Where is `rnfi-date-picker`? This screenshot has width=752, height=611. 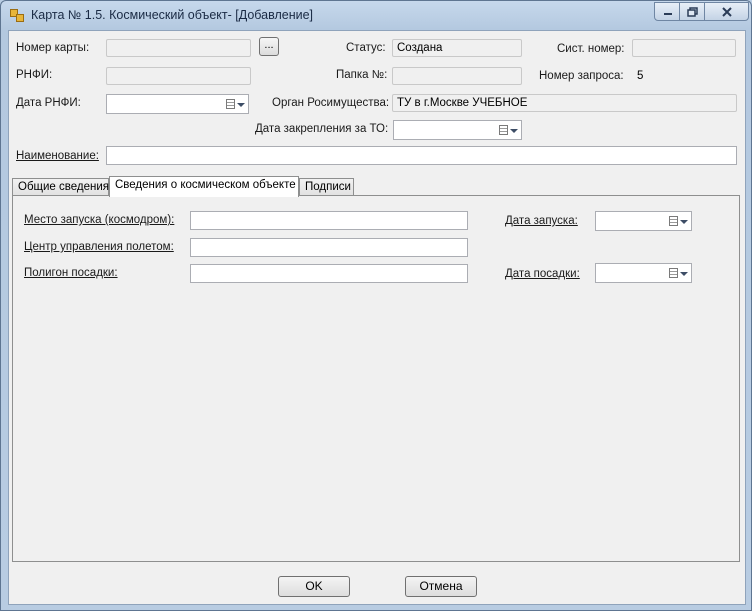
rnfi-date-picker is located at coordinates (177, 104).